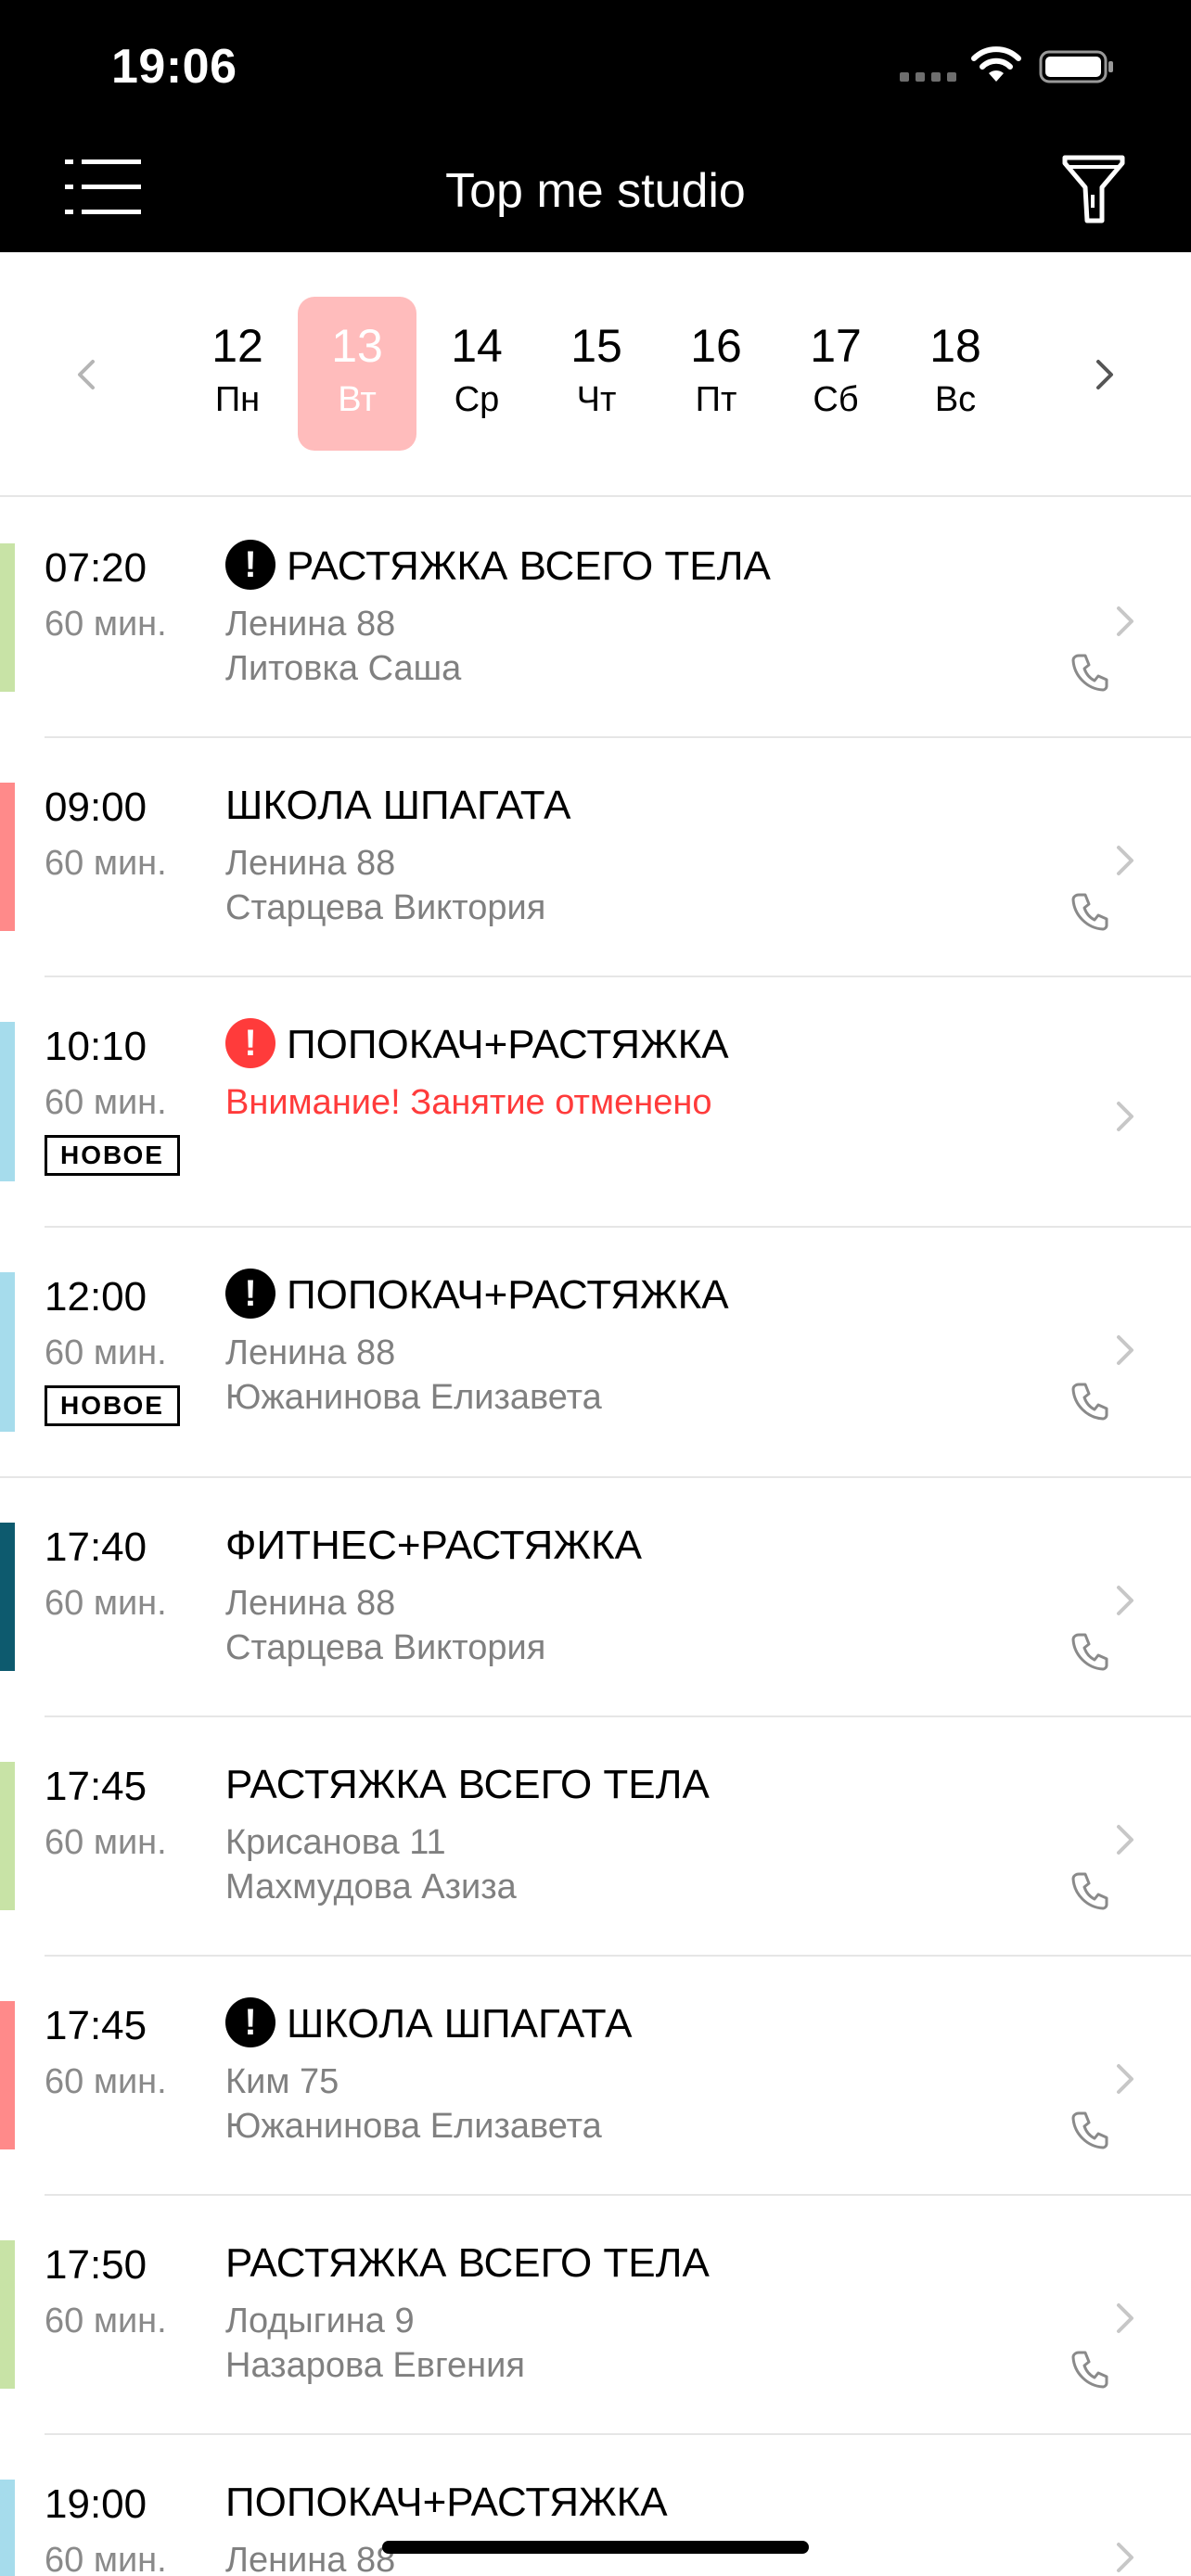 This screenshot has height=2576, width=1191. What do you see at coordinates (320, 2321) in the screenshot?
I see `class-address: Лодыгина 9` at bounding box center [320, 2321].